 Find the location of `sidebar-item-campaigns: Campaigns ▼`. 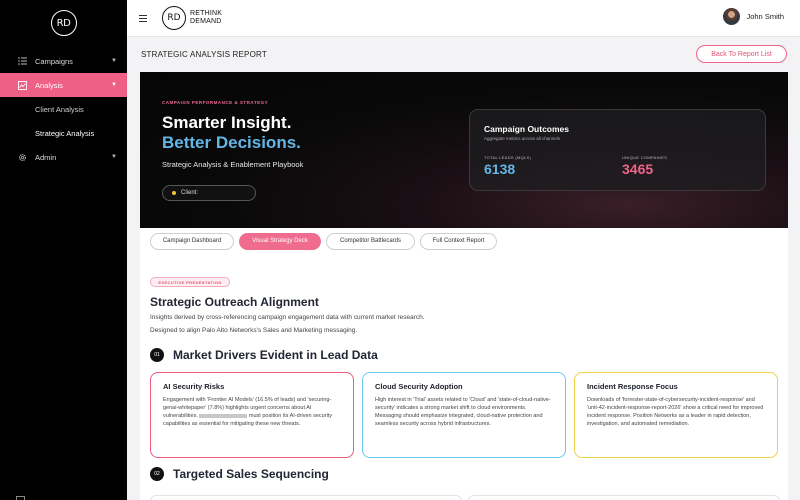

sidebar-item-campaigns: Campaigns ▼ is located at coordinates (63, 61).